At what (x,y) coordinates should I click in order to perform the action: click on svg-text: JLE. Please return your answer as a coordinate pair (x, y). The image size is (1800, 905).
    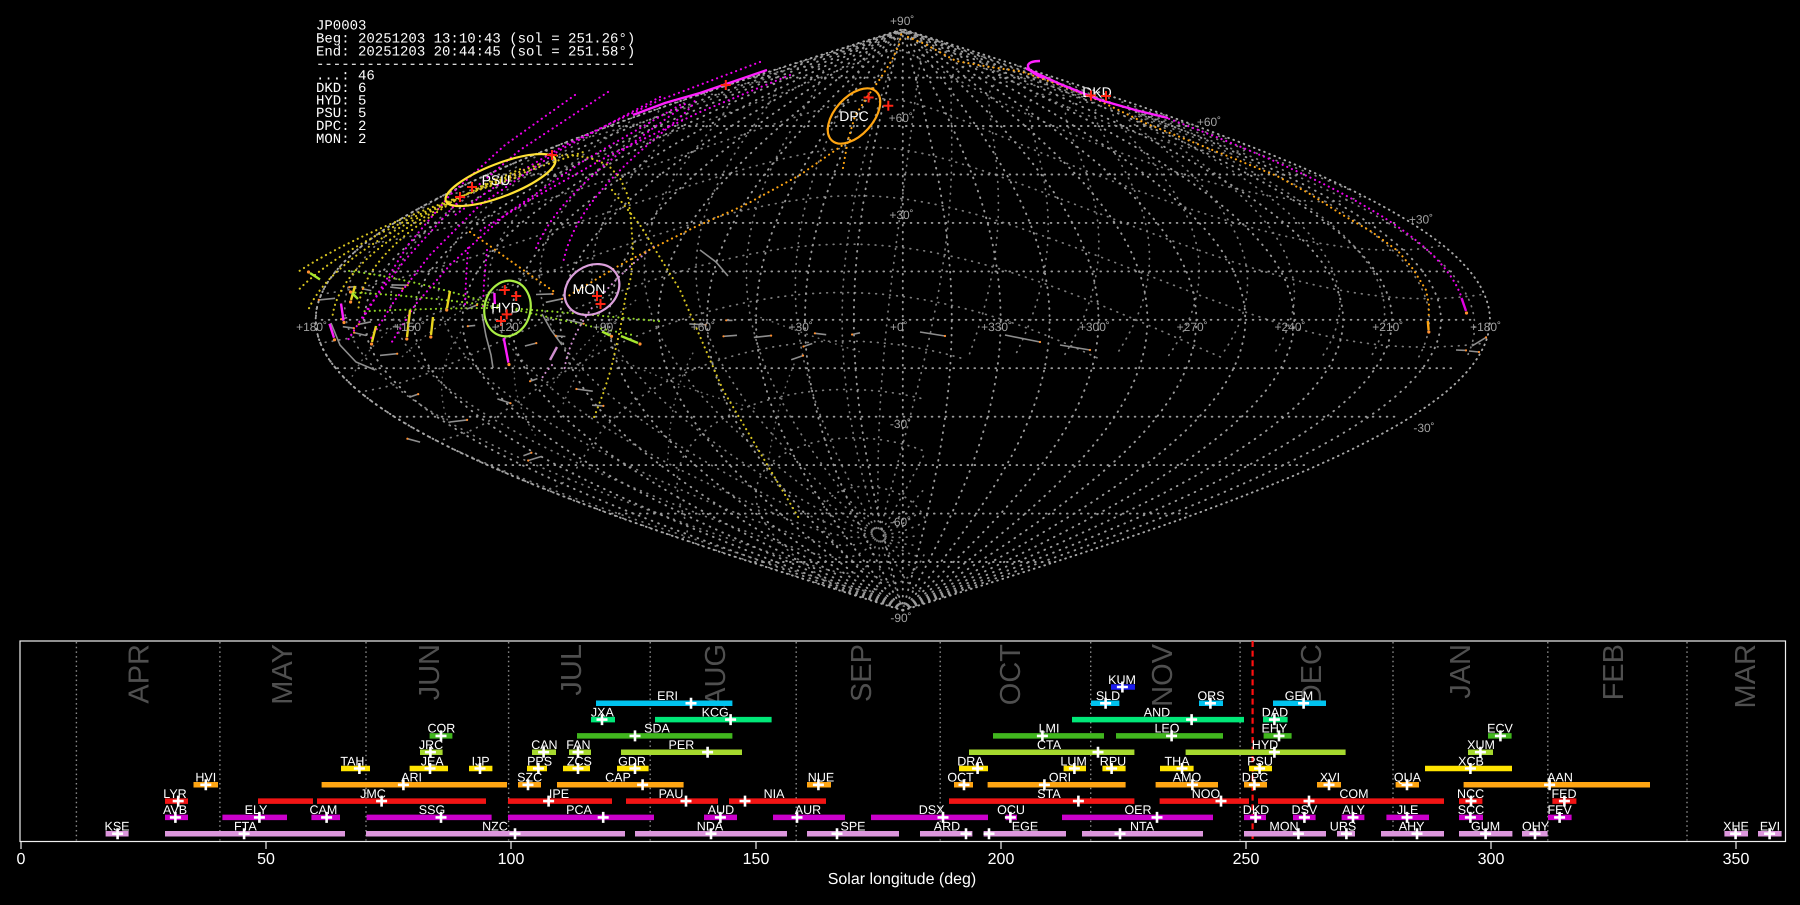
    Looking at the image, I should click on (1408, 810).